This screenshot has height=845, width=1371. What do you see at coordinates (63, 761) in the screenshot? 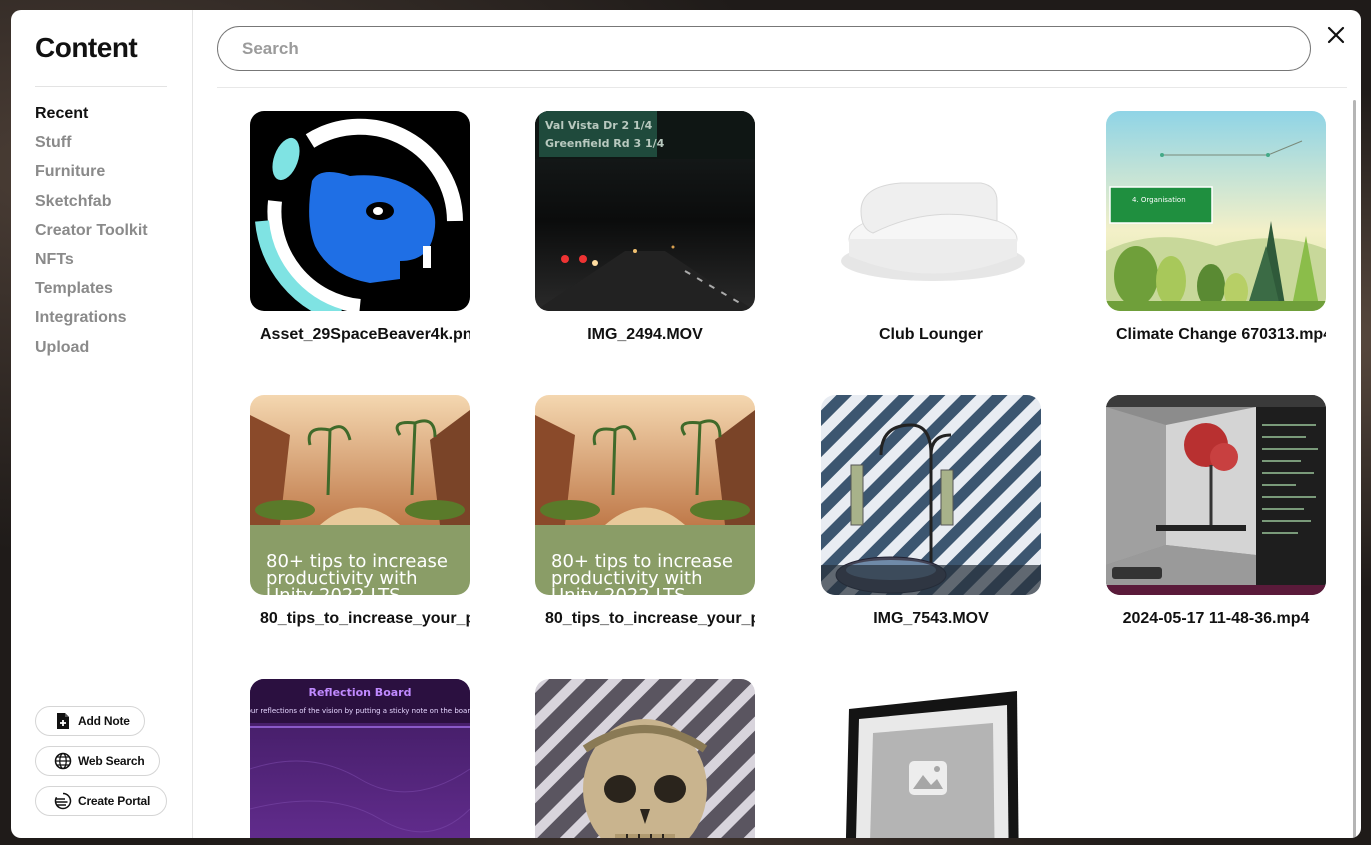
I see `globe-icon` at bounding box center [63, 761].